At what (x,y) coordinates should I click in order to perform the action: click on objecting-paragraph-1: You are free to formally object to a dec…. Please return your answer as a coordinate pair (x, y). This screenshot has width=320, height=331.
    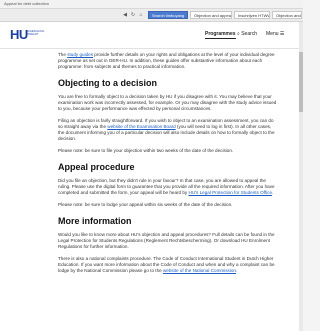
    Looking at the image, I should click on (167, 102).